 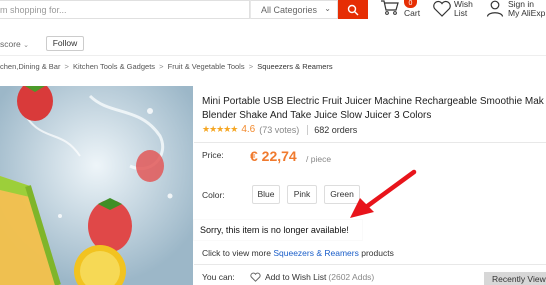 What do you see at coordinates (278, 230) in the screenshot?
I see `unavailable-message: Sorry, this item is no longer available!` at bounding box center [278, 230].